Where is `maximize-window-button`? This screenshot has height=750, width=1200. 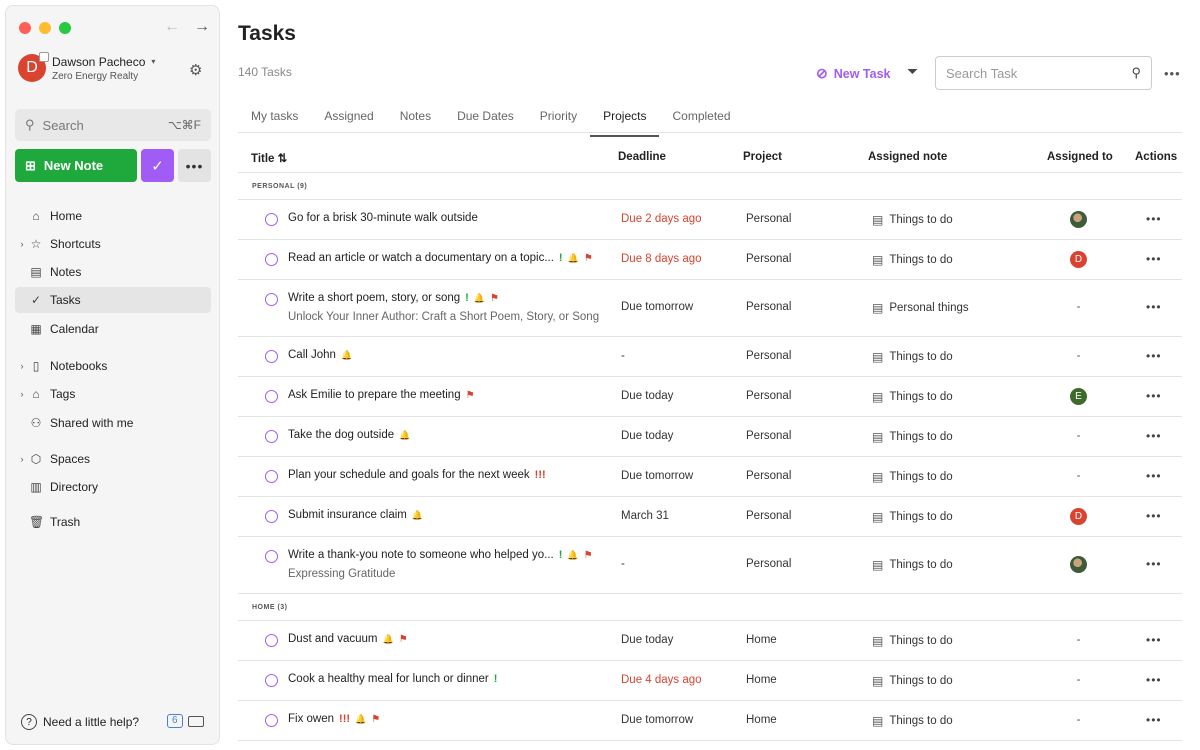
maximize-window-button is located at coordinates (65, 28).